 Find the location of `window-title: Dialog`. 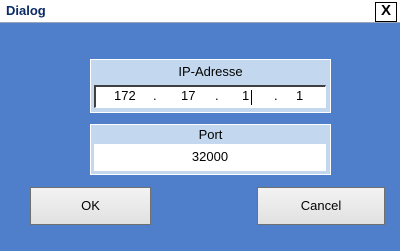

window-title: Dialog is located at coordinates (26, 10).